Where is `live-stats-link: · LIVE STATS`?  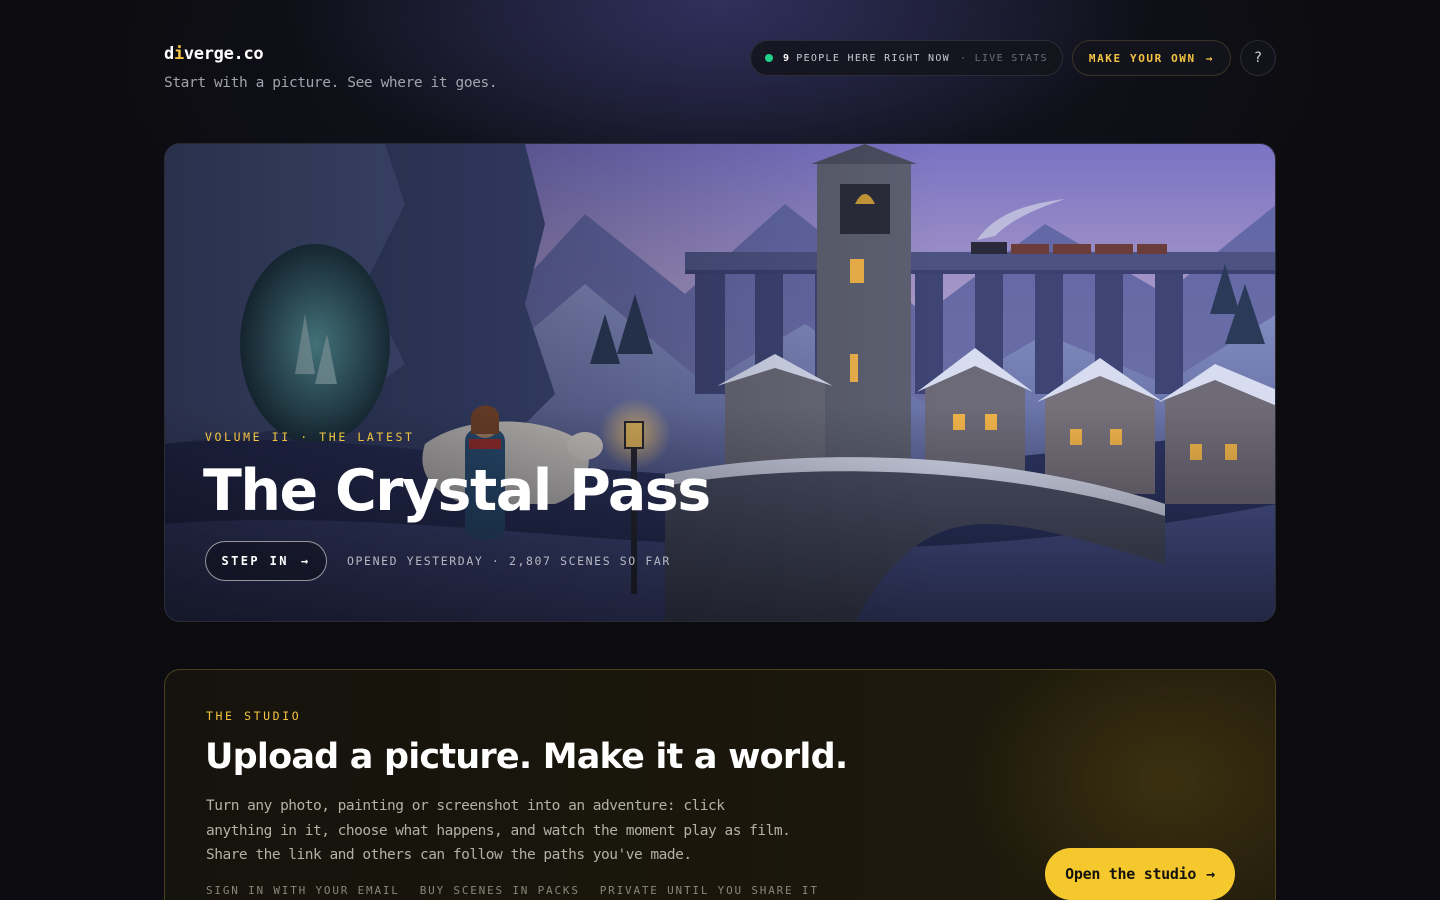
live-stats-link: · LIVE STATS is located at coordinates (1004, 58).